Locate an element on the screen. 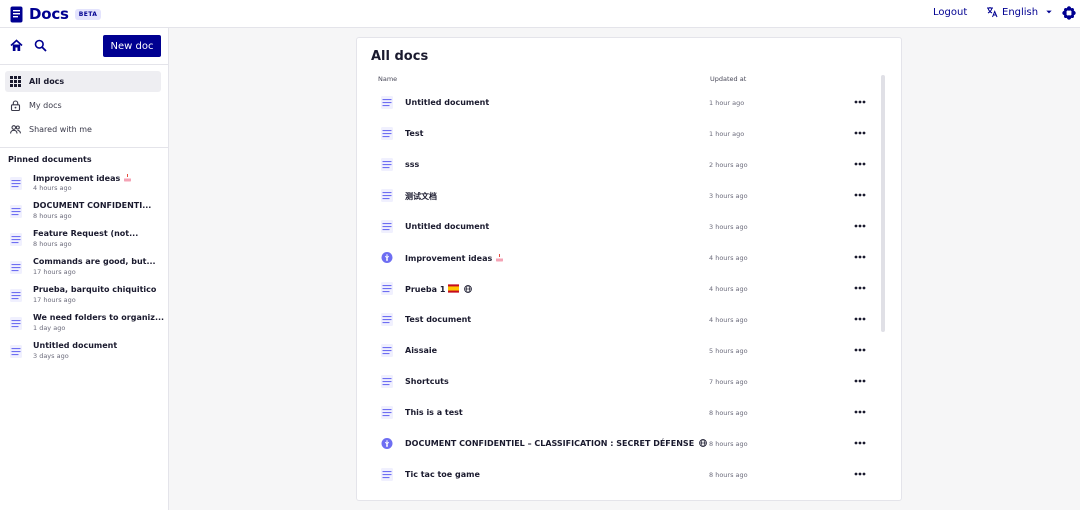  app-switcher-icon is located at coordinates (1069, 13).